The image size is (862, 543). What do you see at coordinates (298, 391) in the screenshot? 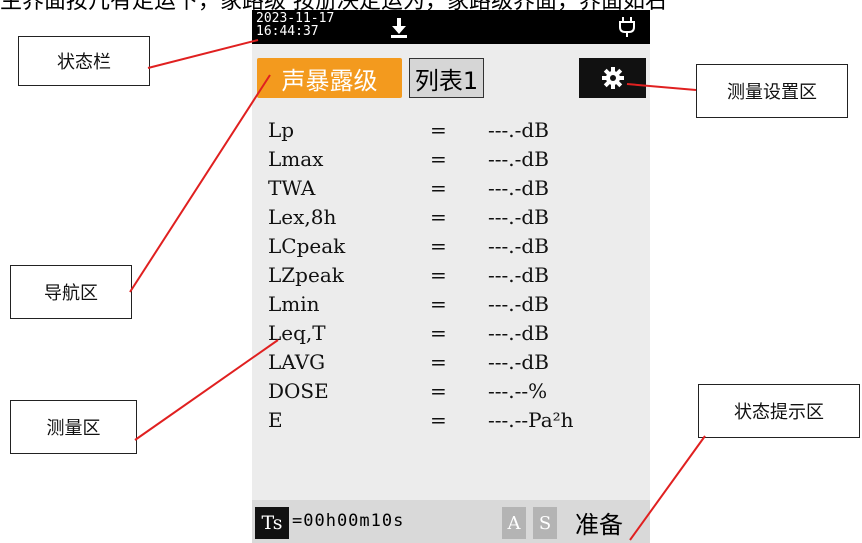
I see `measurement-label: DOSE` at bounding box center [298, 391].